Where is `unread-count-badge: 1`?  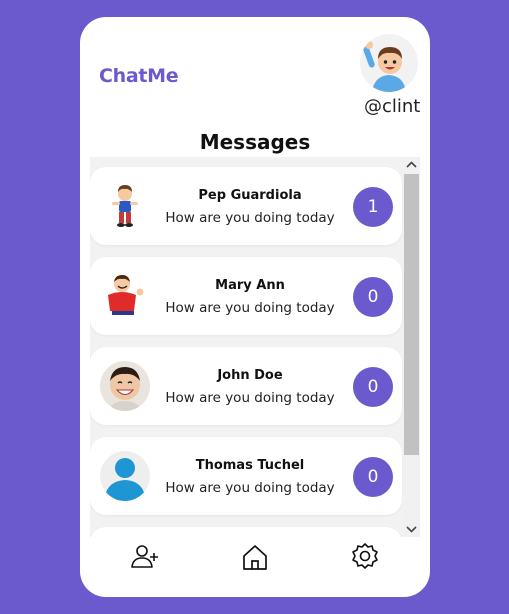 unread-count-badge: 1 is located at coordinates (373, 207).